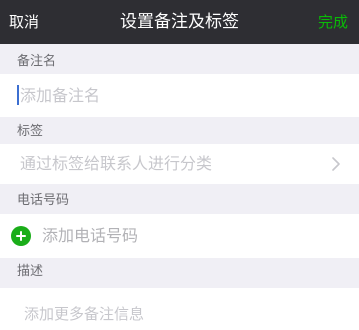 This screenshot has height=330, width=359. Describe the element at coordinates (30, 271) in the screenshot. I see `description-section-label: 描述` at that location.